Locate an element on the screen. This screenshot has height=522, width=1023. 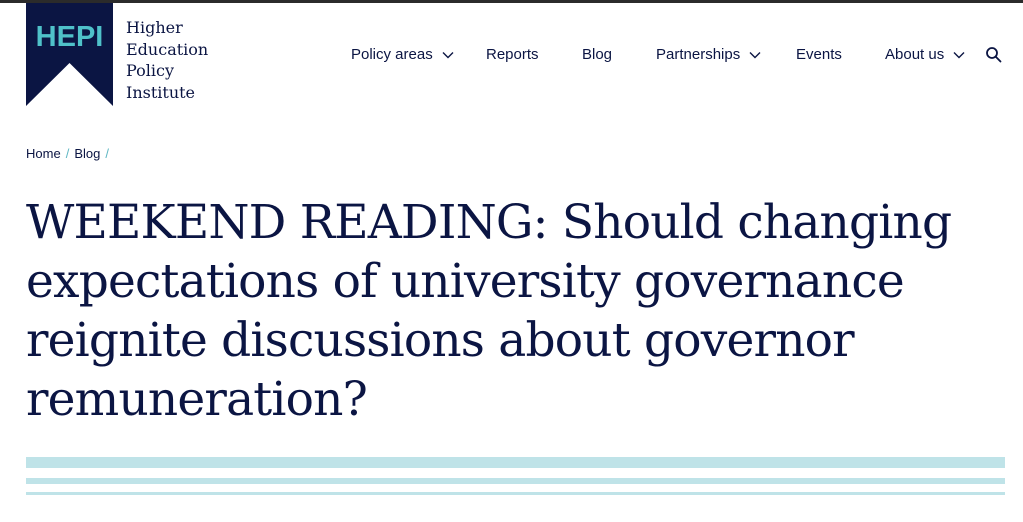
nav-item-partnerships: Partnerships is located at coordinates (708, 54).